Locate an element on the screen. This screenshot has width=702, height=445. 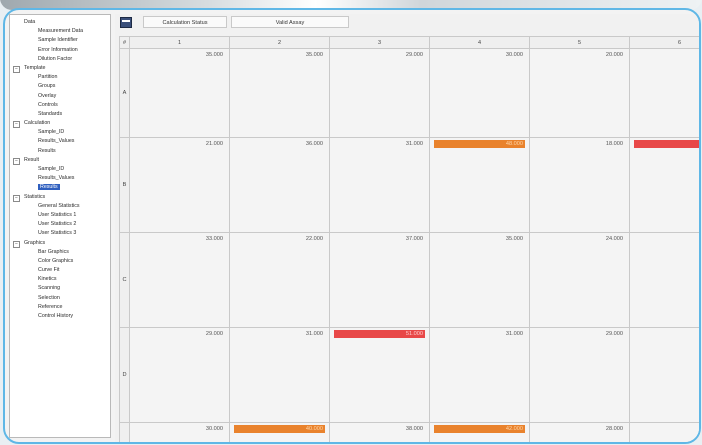
grid-cell: 37.000 is located at coordinates (379, 280).